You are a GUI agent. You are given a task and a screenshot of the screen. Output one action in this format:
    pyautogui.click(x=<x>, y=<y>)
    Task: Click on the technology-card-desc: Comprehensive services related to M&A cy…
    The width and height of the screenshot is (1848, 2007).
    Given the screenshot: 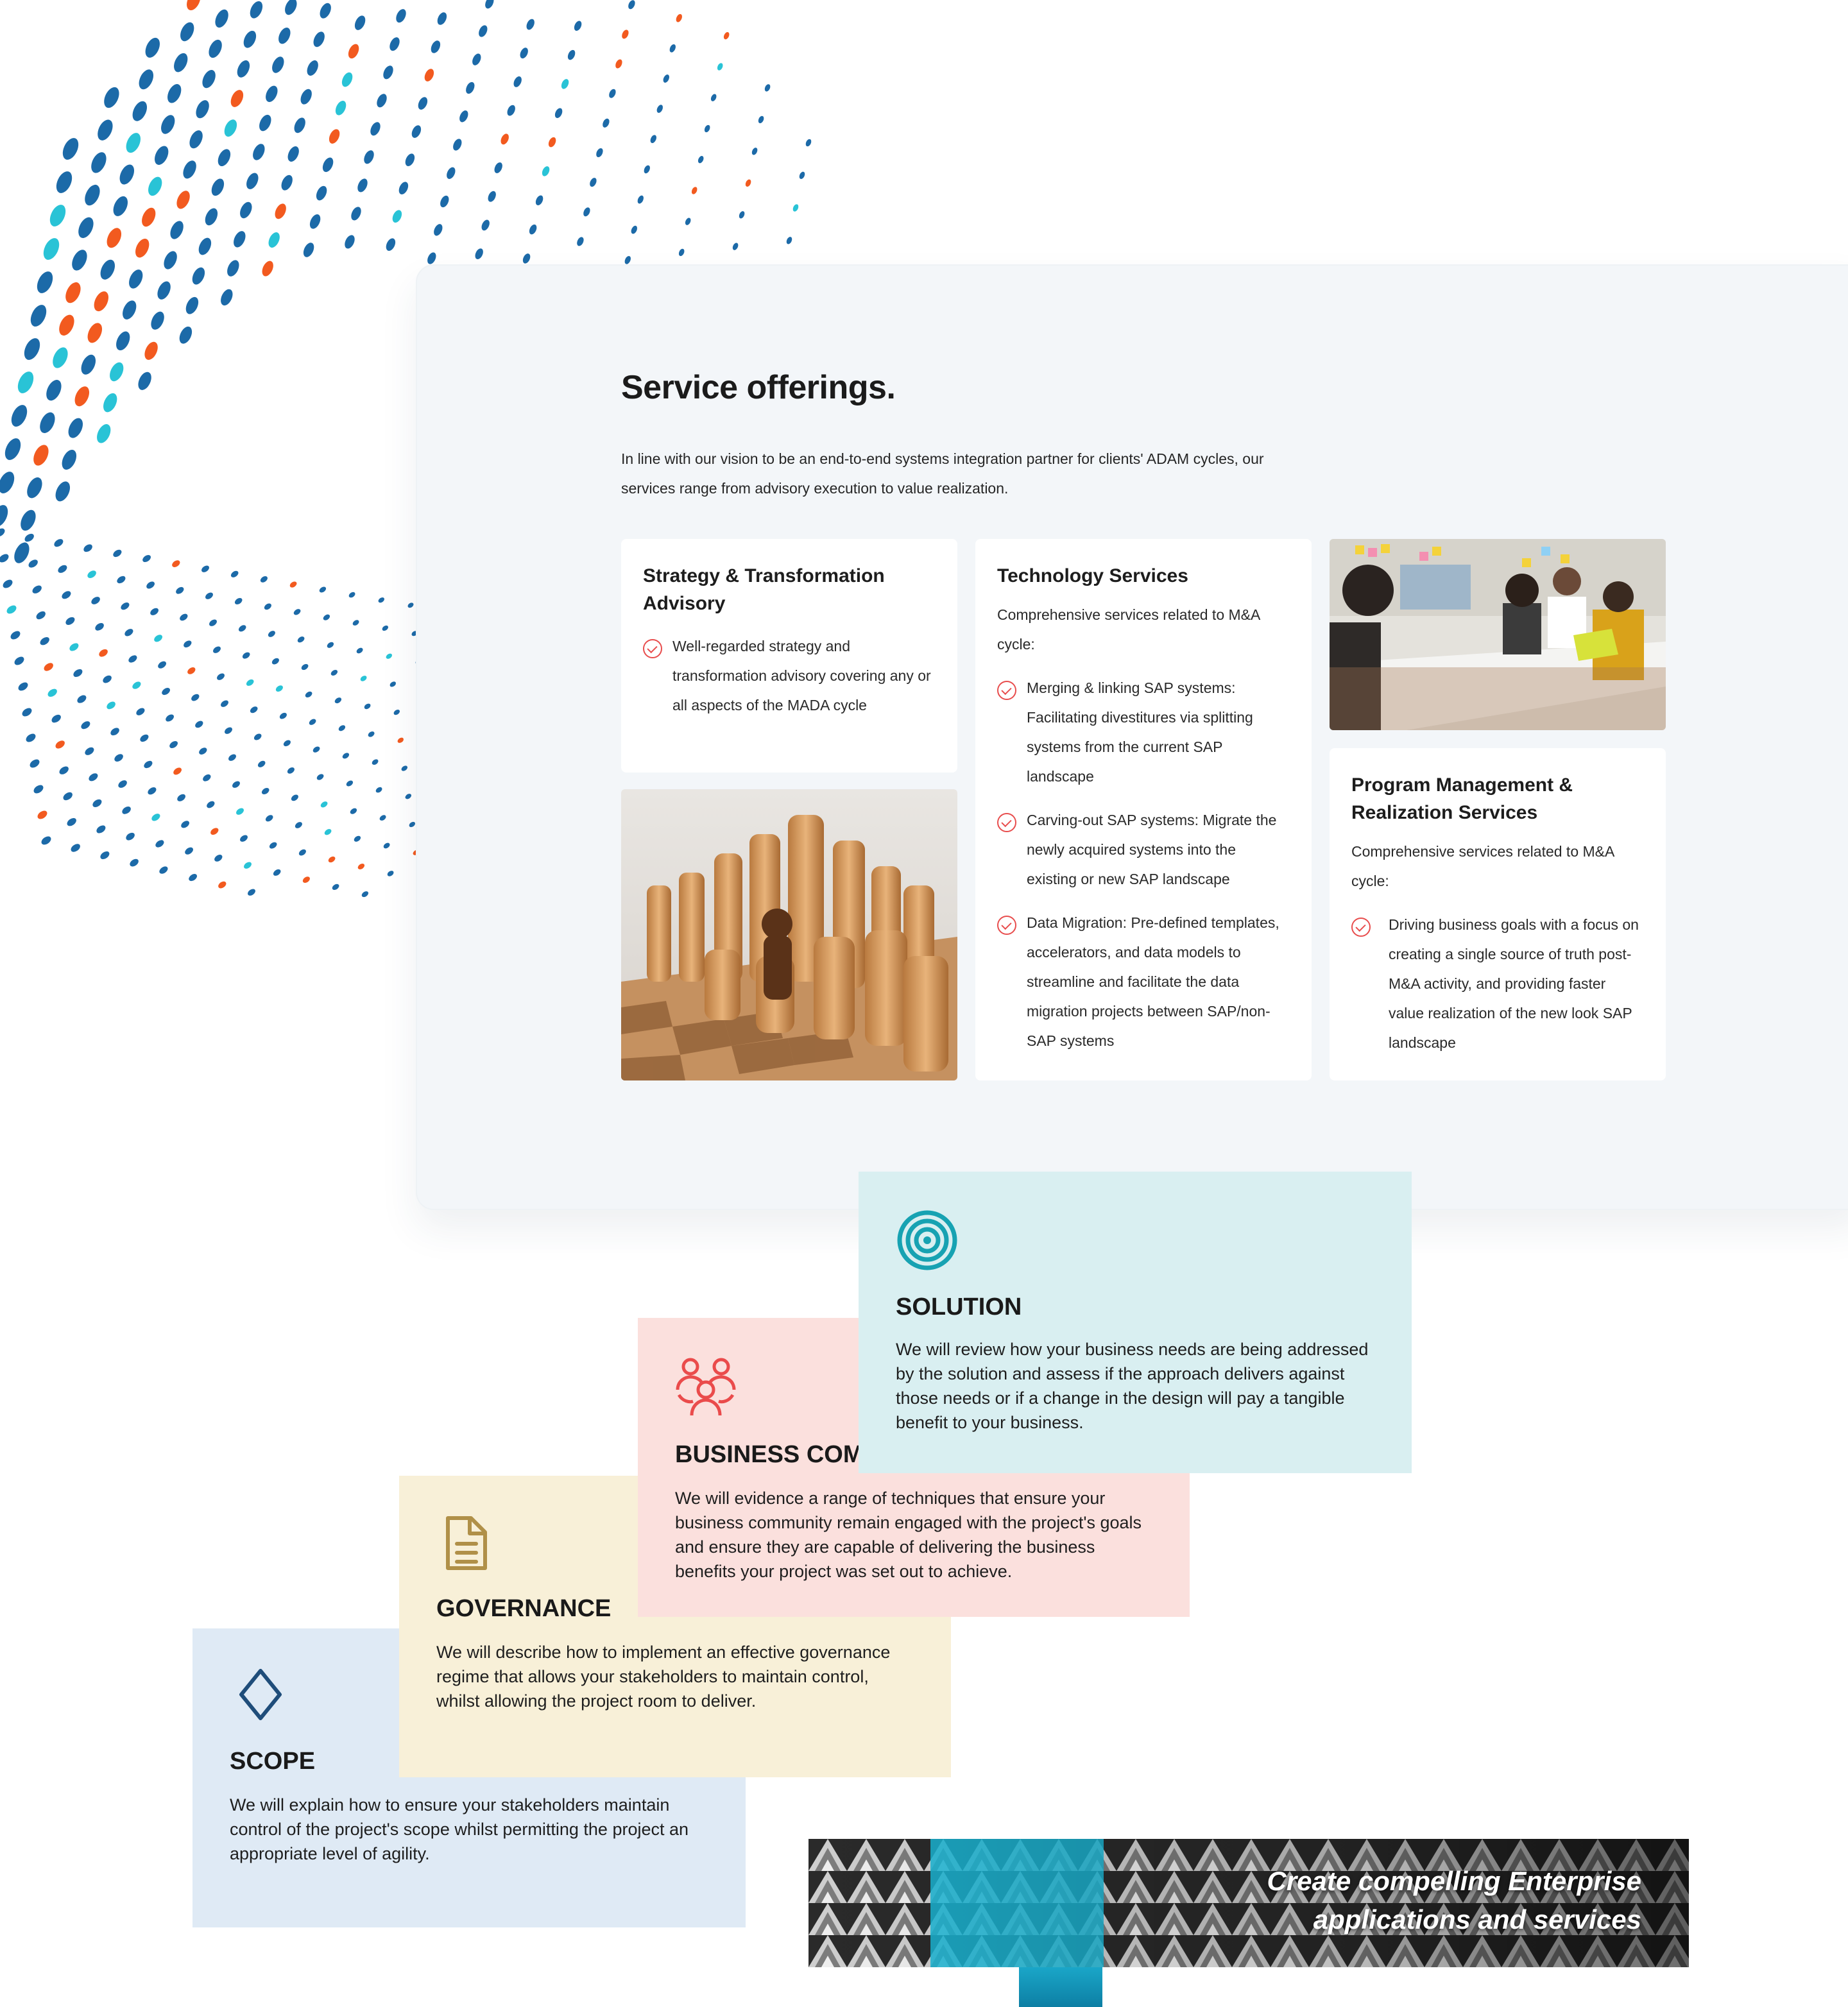 What is the action you would take?
    pyautogui.click(x=1129, y=629)
    